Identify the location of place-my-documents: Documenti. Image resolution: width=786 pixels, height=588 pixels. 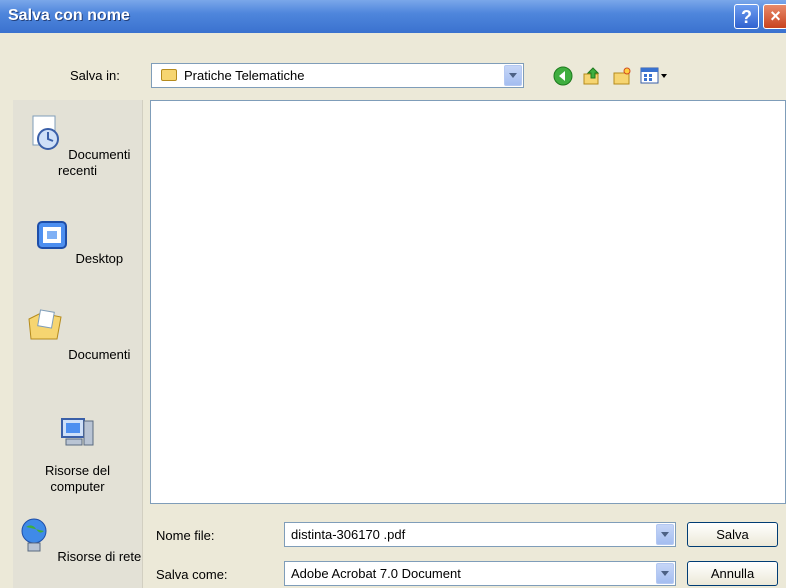
(77, 334).